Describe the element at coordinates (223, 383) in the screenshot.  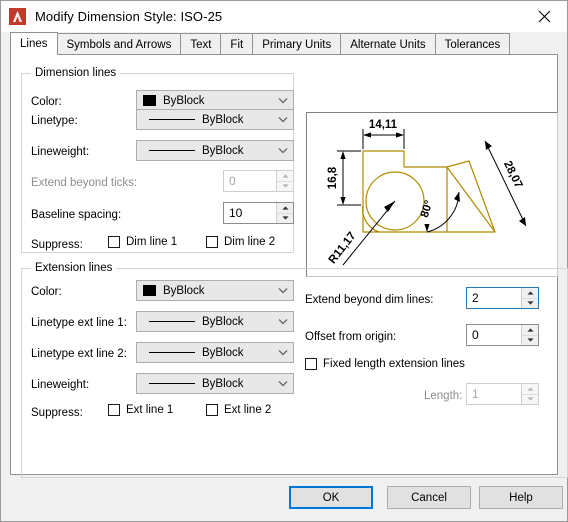
I see `ext-lineweight-value: ByBlock` at that location.